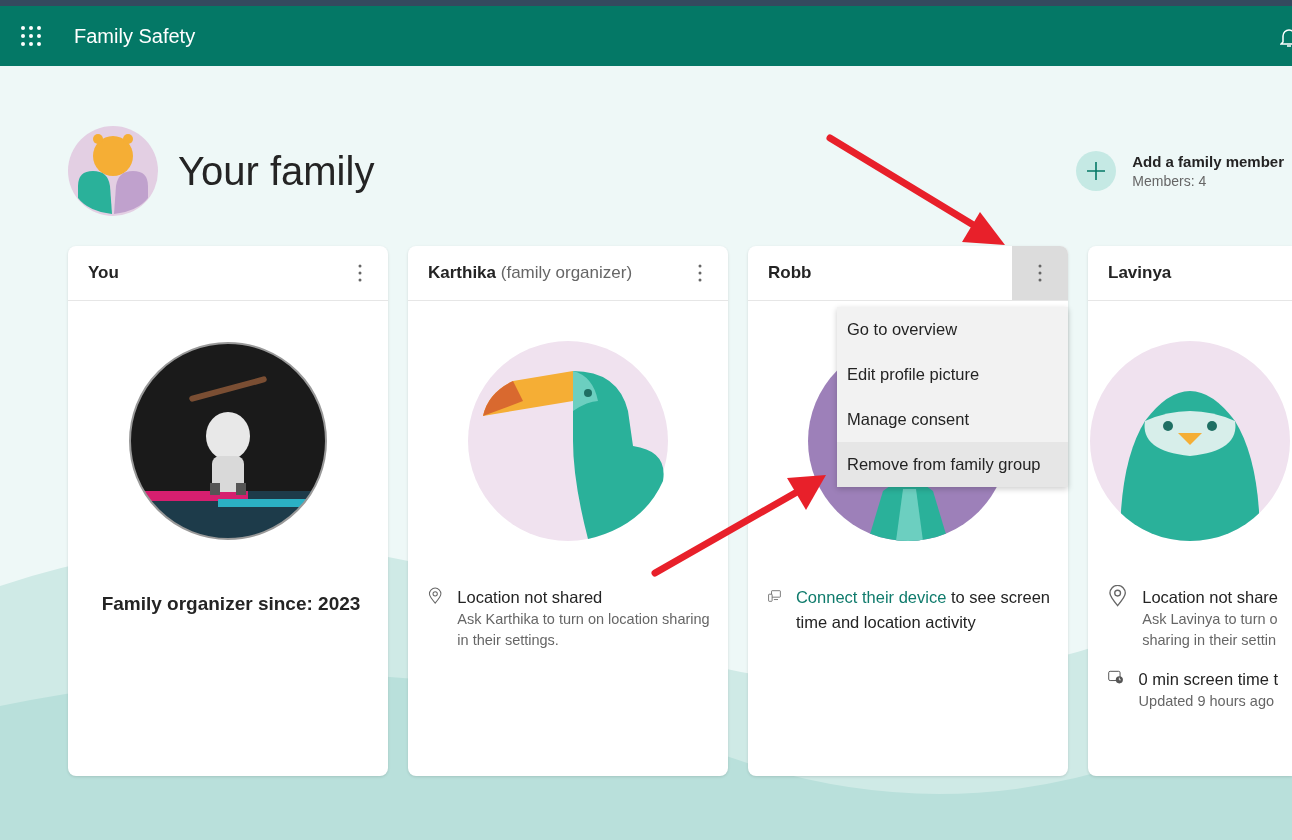  What do you see at coordinates (1207, 701) in the screenshot?
I see `hint-text: Updated 9 hours ago` at bounding box center [1207, 701].